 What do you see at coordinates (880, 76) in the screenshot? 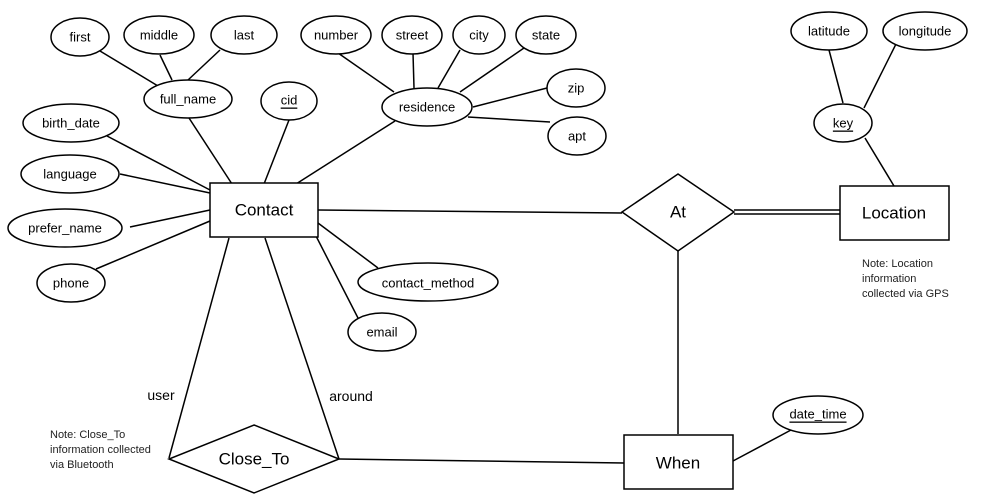
I see `edge-longitude-key` at bounding box center [880, 76].